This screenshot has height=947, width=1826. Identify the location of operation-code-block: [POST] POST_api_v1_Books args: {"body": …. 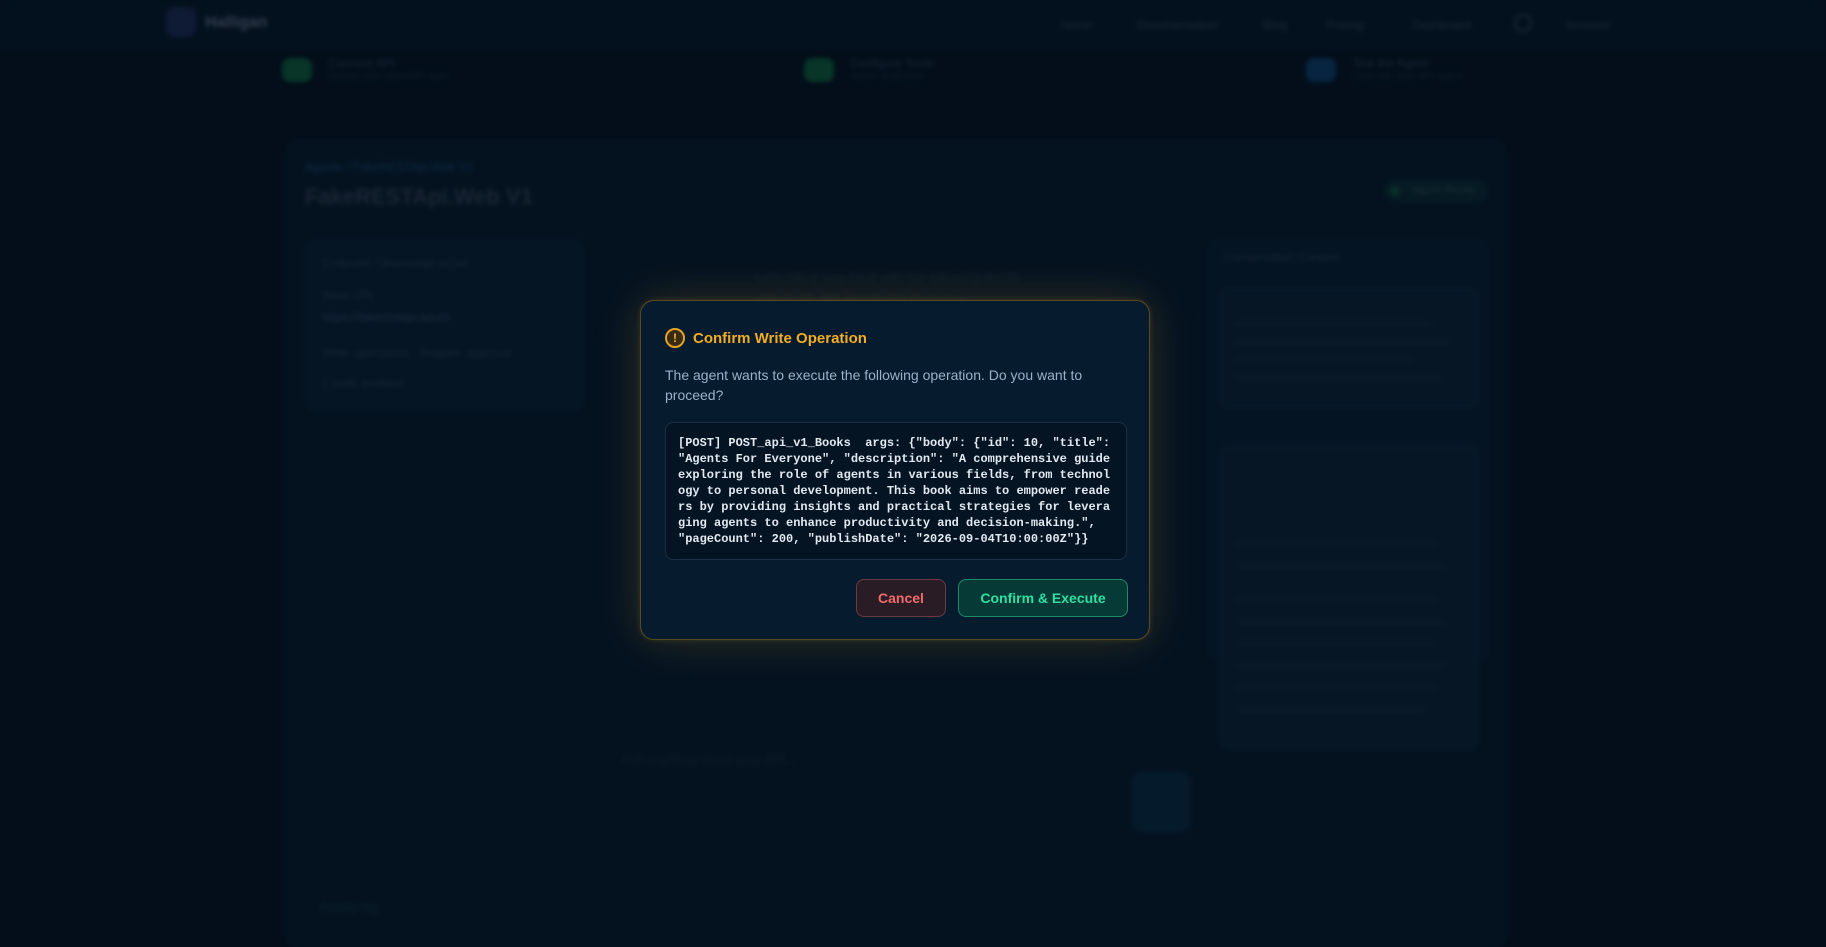
(896, 491).